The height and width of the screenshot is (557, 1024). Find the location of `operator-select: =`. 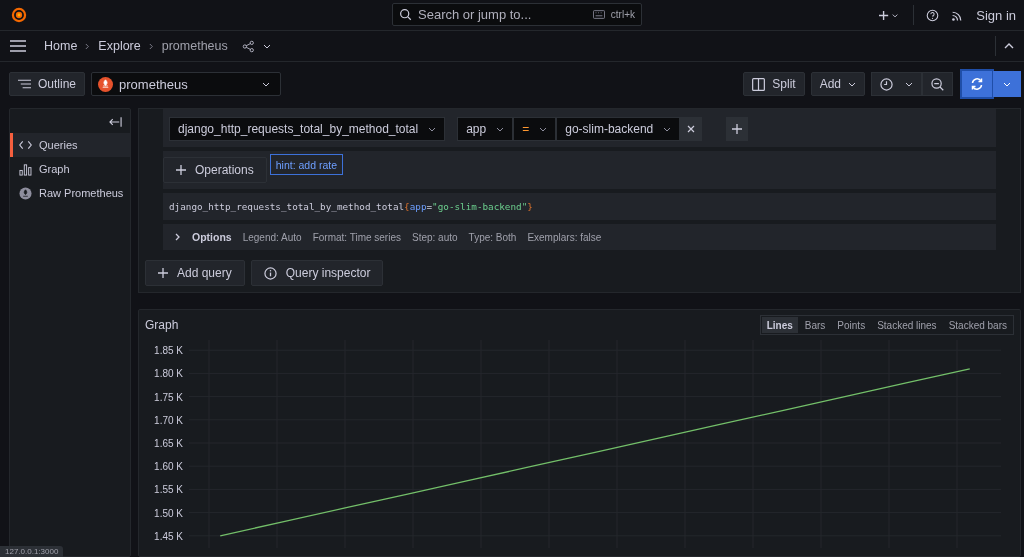

operator-select: = is located at coordinates (535, 129).